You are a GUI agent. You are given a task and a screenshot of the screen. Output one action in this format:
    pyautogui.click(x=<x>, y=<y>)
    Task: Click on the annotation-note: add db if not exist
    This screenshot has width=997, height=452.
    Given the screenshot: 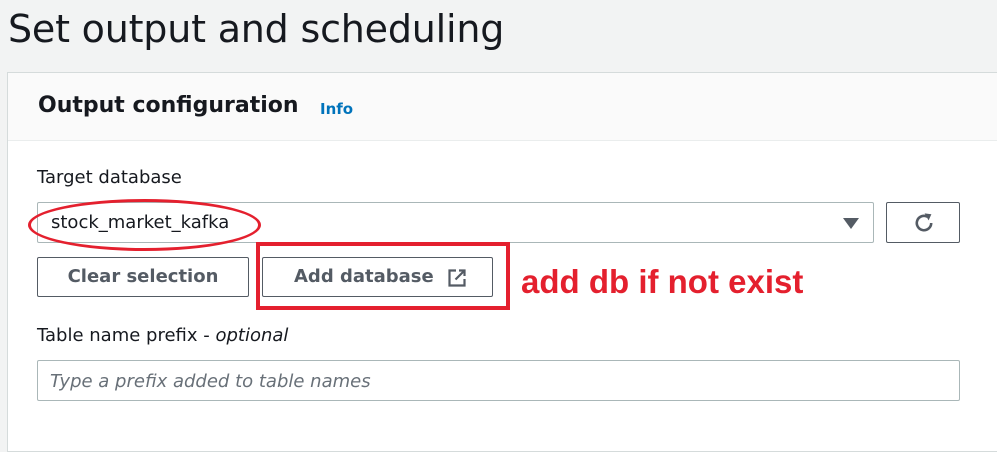 What is the action you would take?
    pyautogui.click(x=662, y=281)
    